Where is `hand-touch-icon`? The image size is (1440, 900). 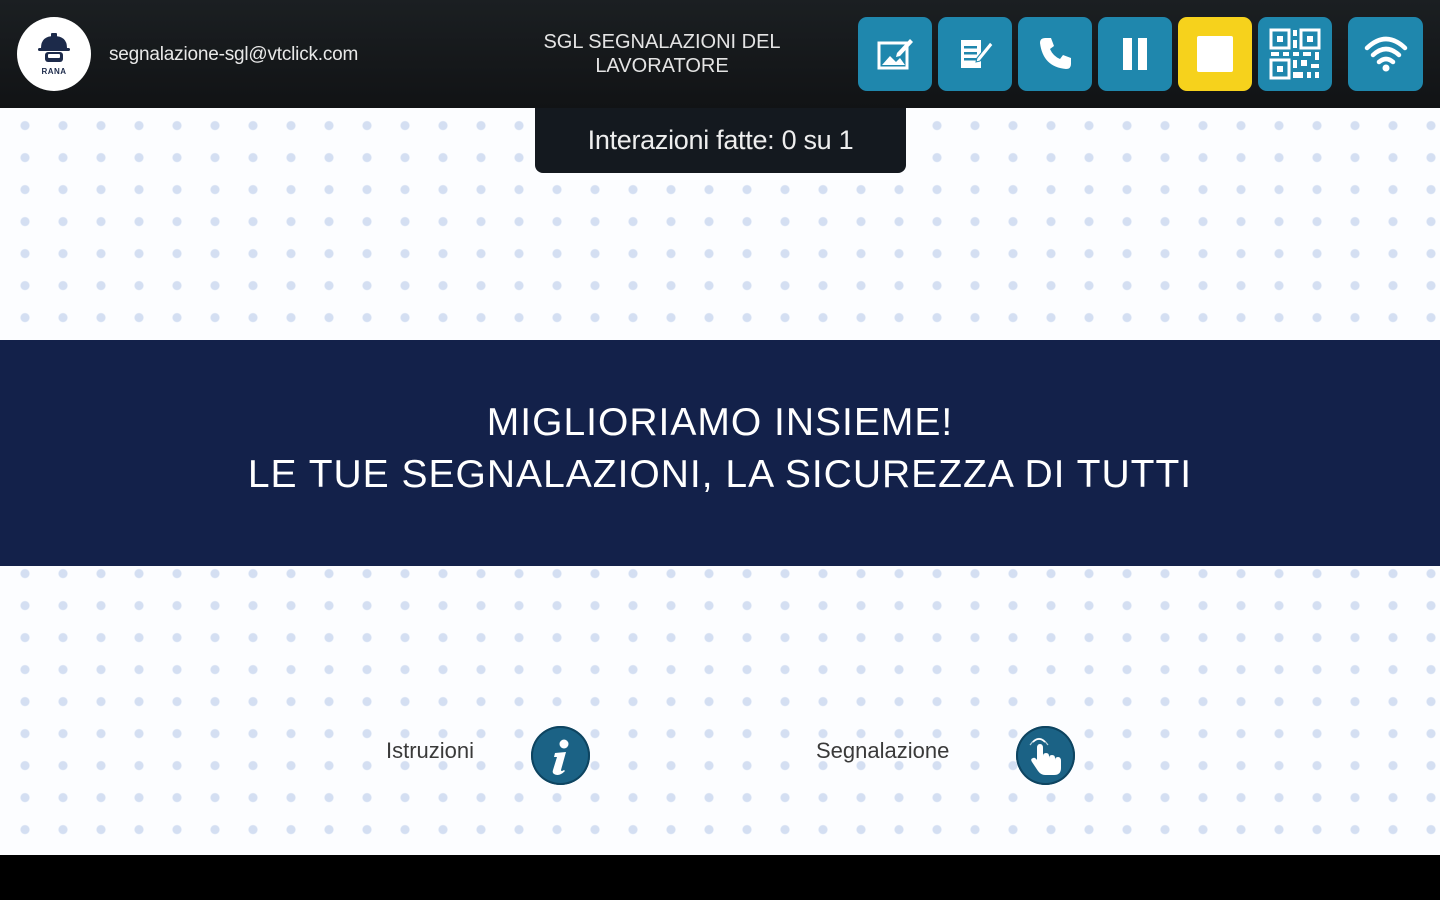
hand-touch-icon is located at coordinates (1045, 756).